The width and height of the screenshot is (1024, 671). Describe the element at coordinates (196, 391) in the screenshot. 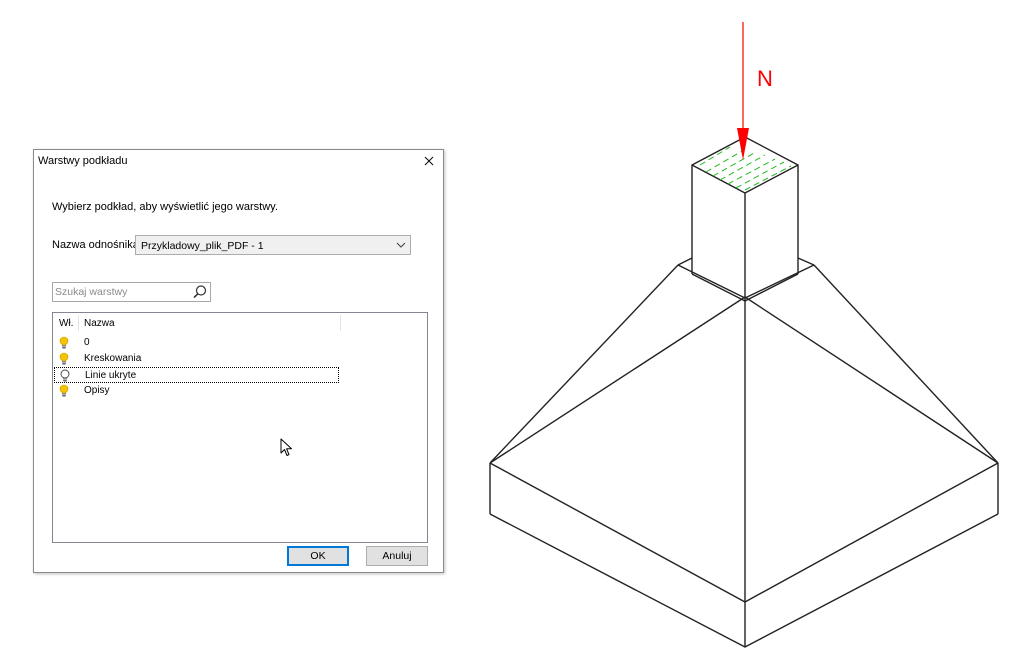

I see `layer-row: Opisy` at that location.